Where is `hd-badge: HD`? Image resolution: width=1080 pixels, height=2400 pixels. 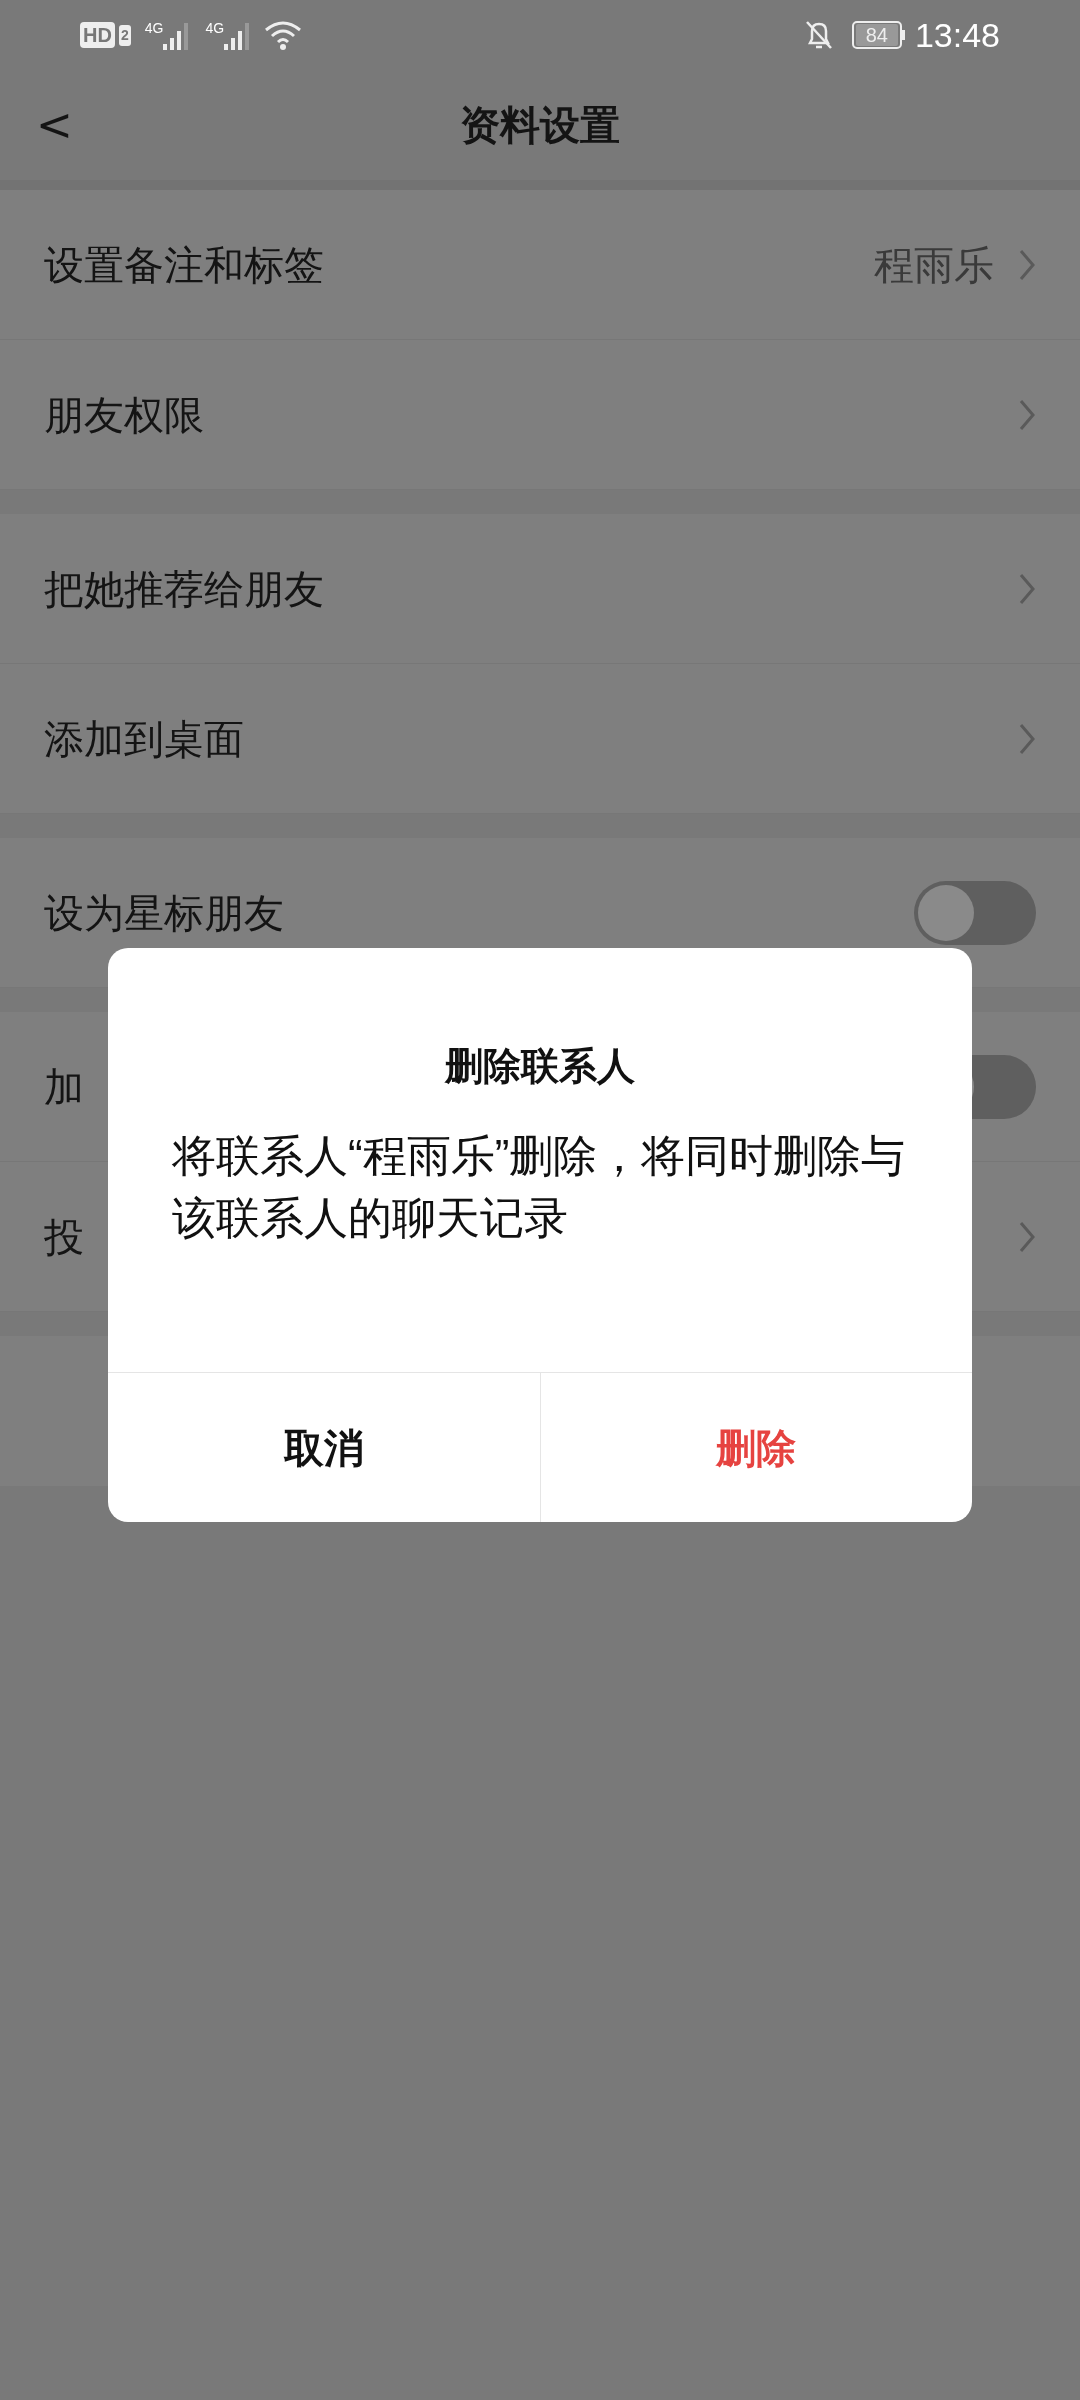
hd-badge: HD is located at coordinates (97, 35).